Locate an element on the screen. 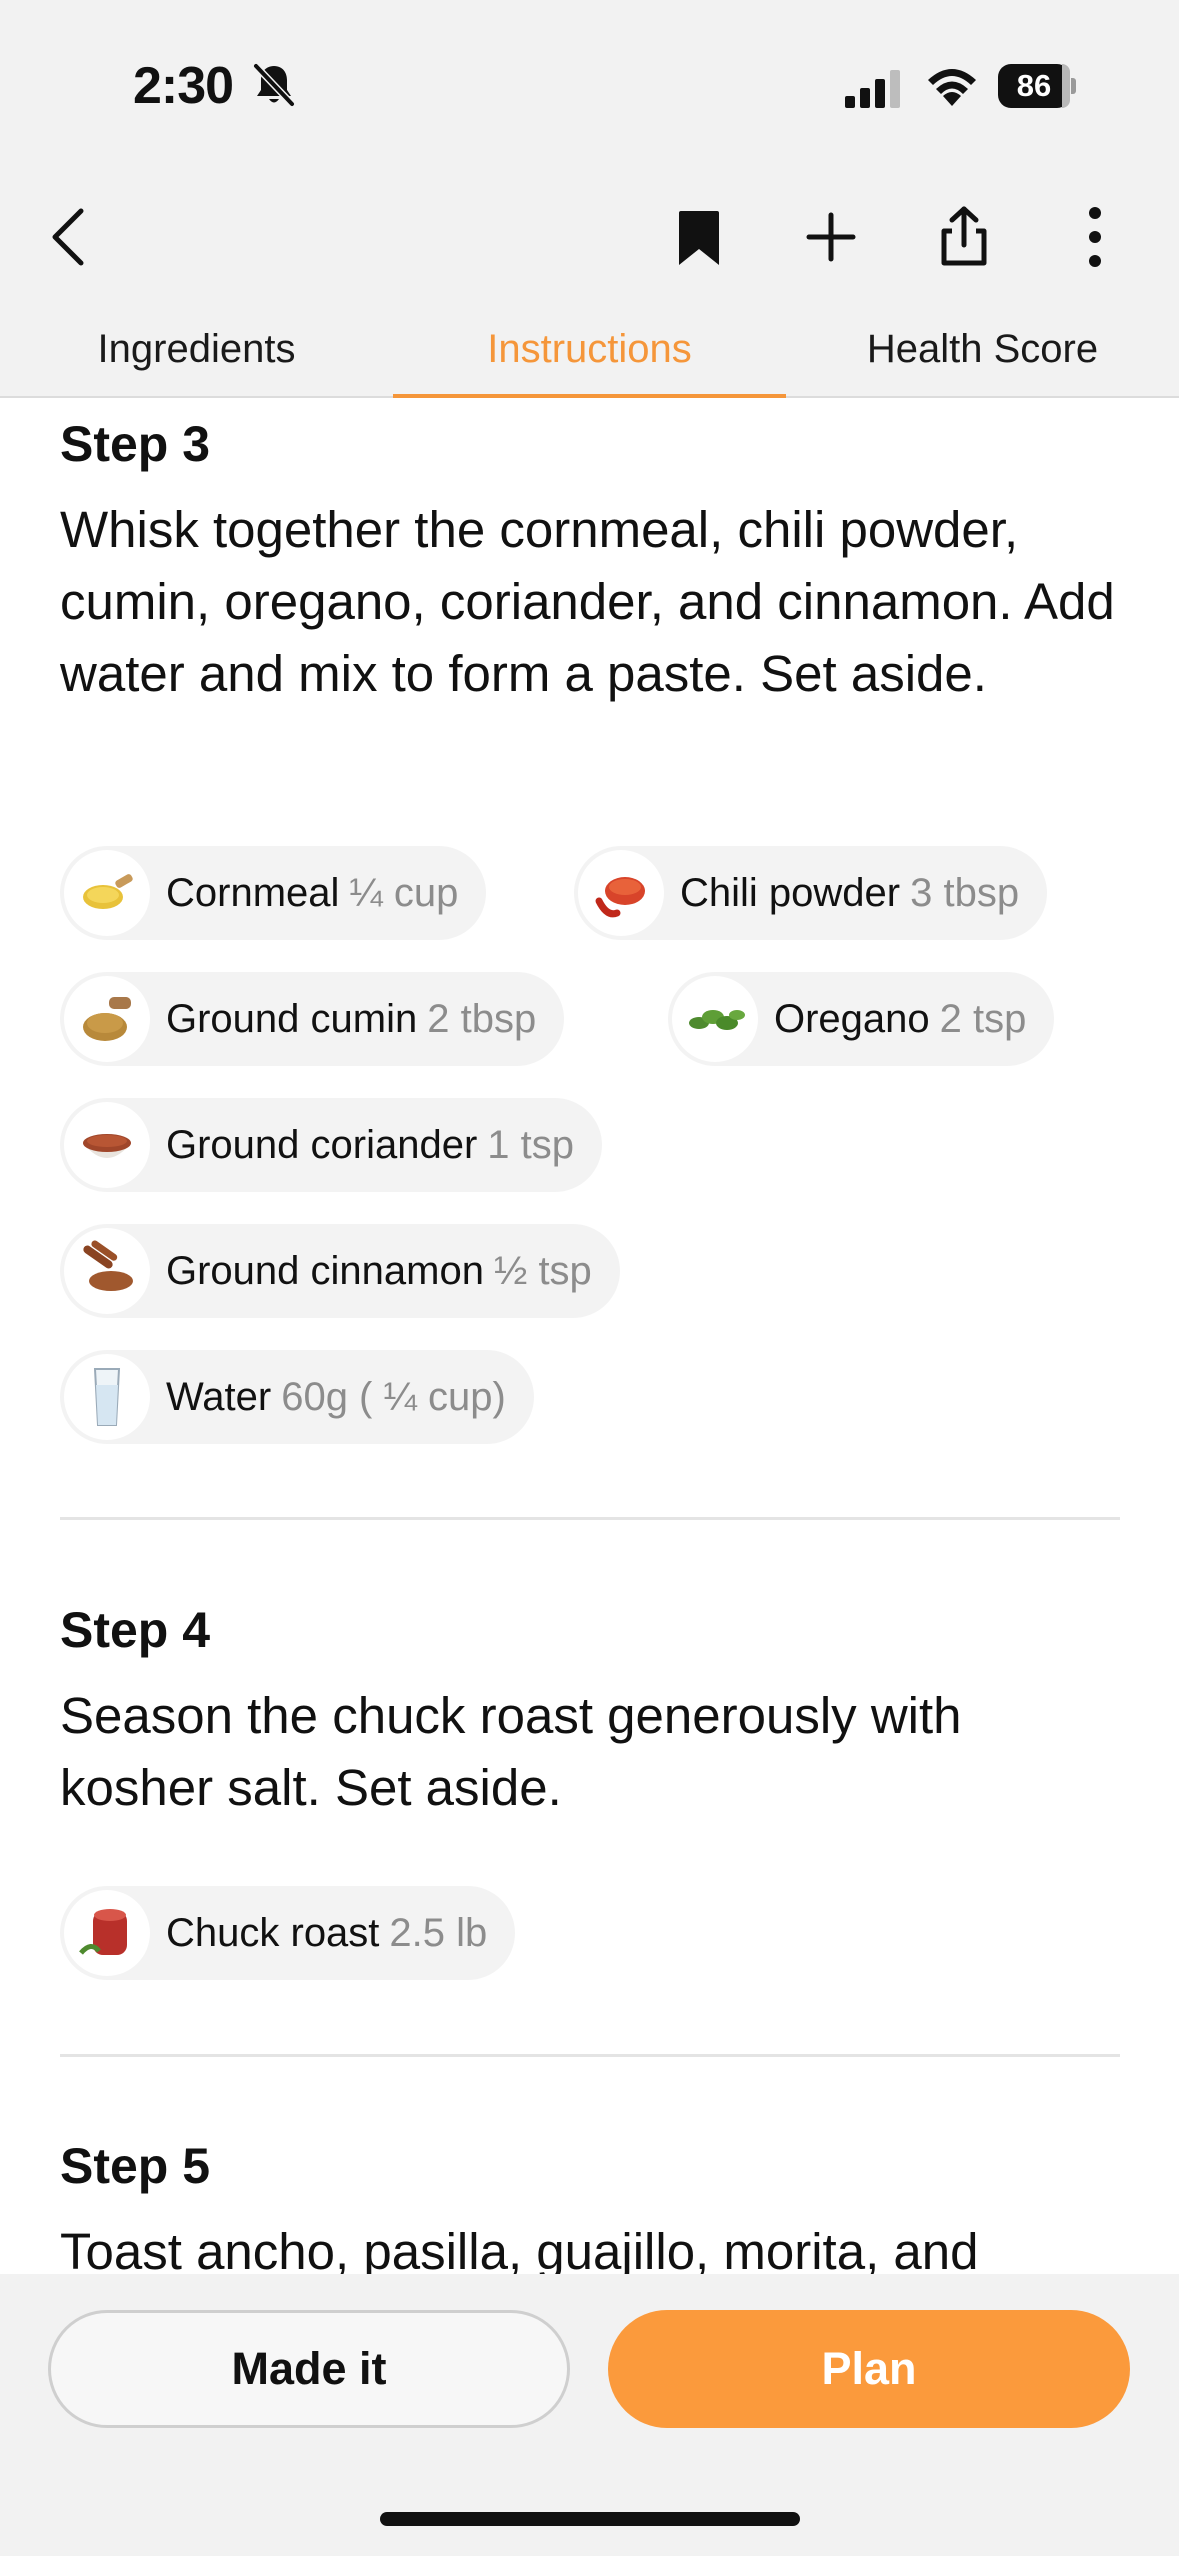 This screenshot has height=2556, width=1179. tab-bar: Ingredients Instructions Health Score is located at coordinates (589, 349).